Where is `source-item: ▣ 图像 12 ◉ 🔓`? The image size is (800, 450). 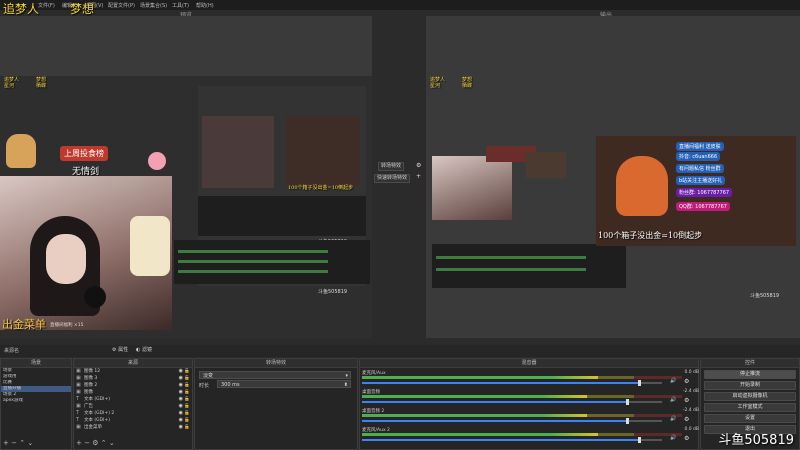
source-item: ▣ 图像 12 ◉ 🔓 is located at coordinates (133, 371).